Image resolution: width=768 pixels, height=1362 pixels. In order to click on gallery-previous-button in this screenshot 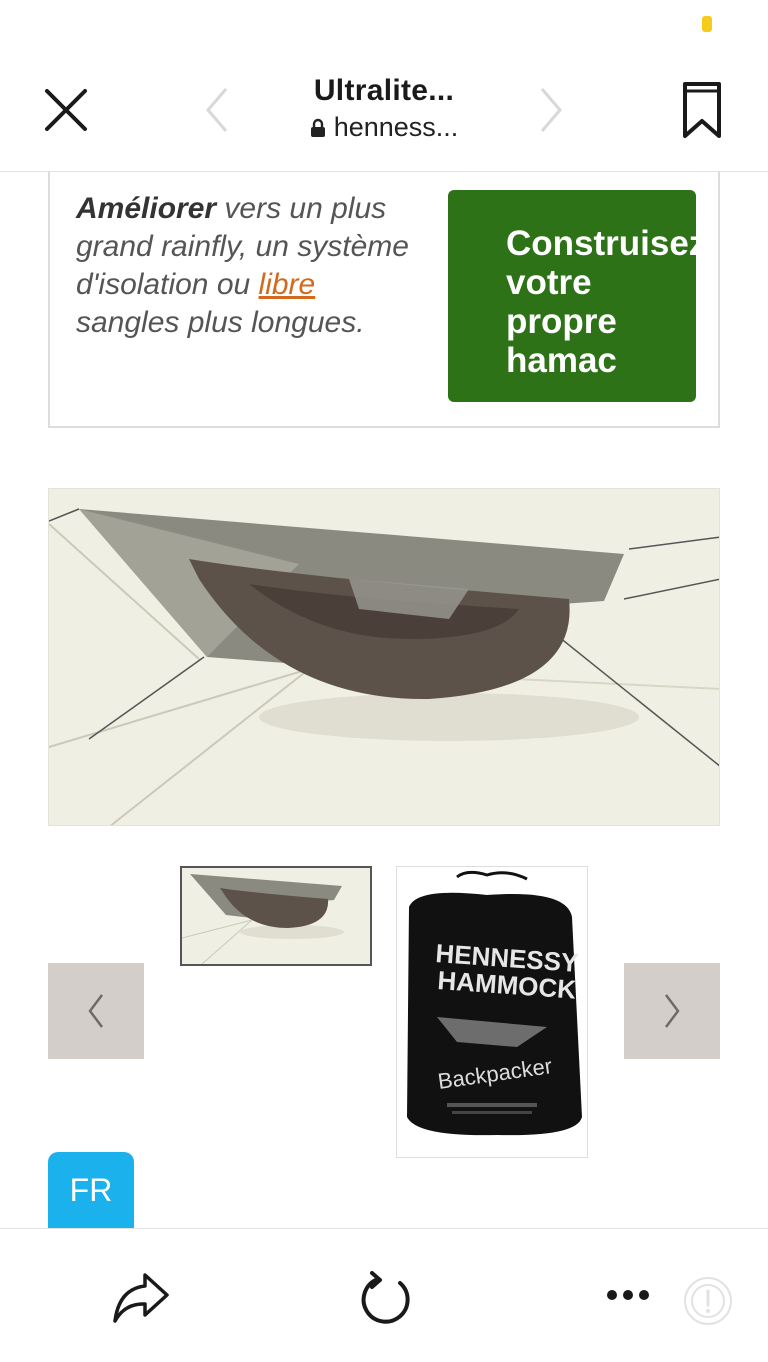, I will do `click(96, 1011)`.